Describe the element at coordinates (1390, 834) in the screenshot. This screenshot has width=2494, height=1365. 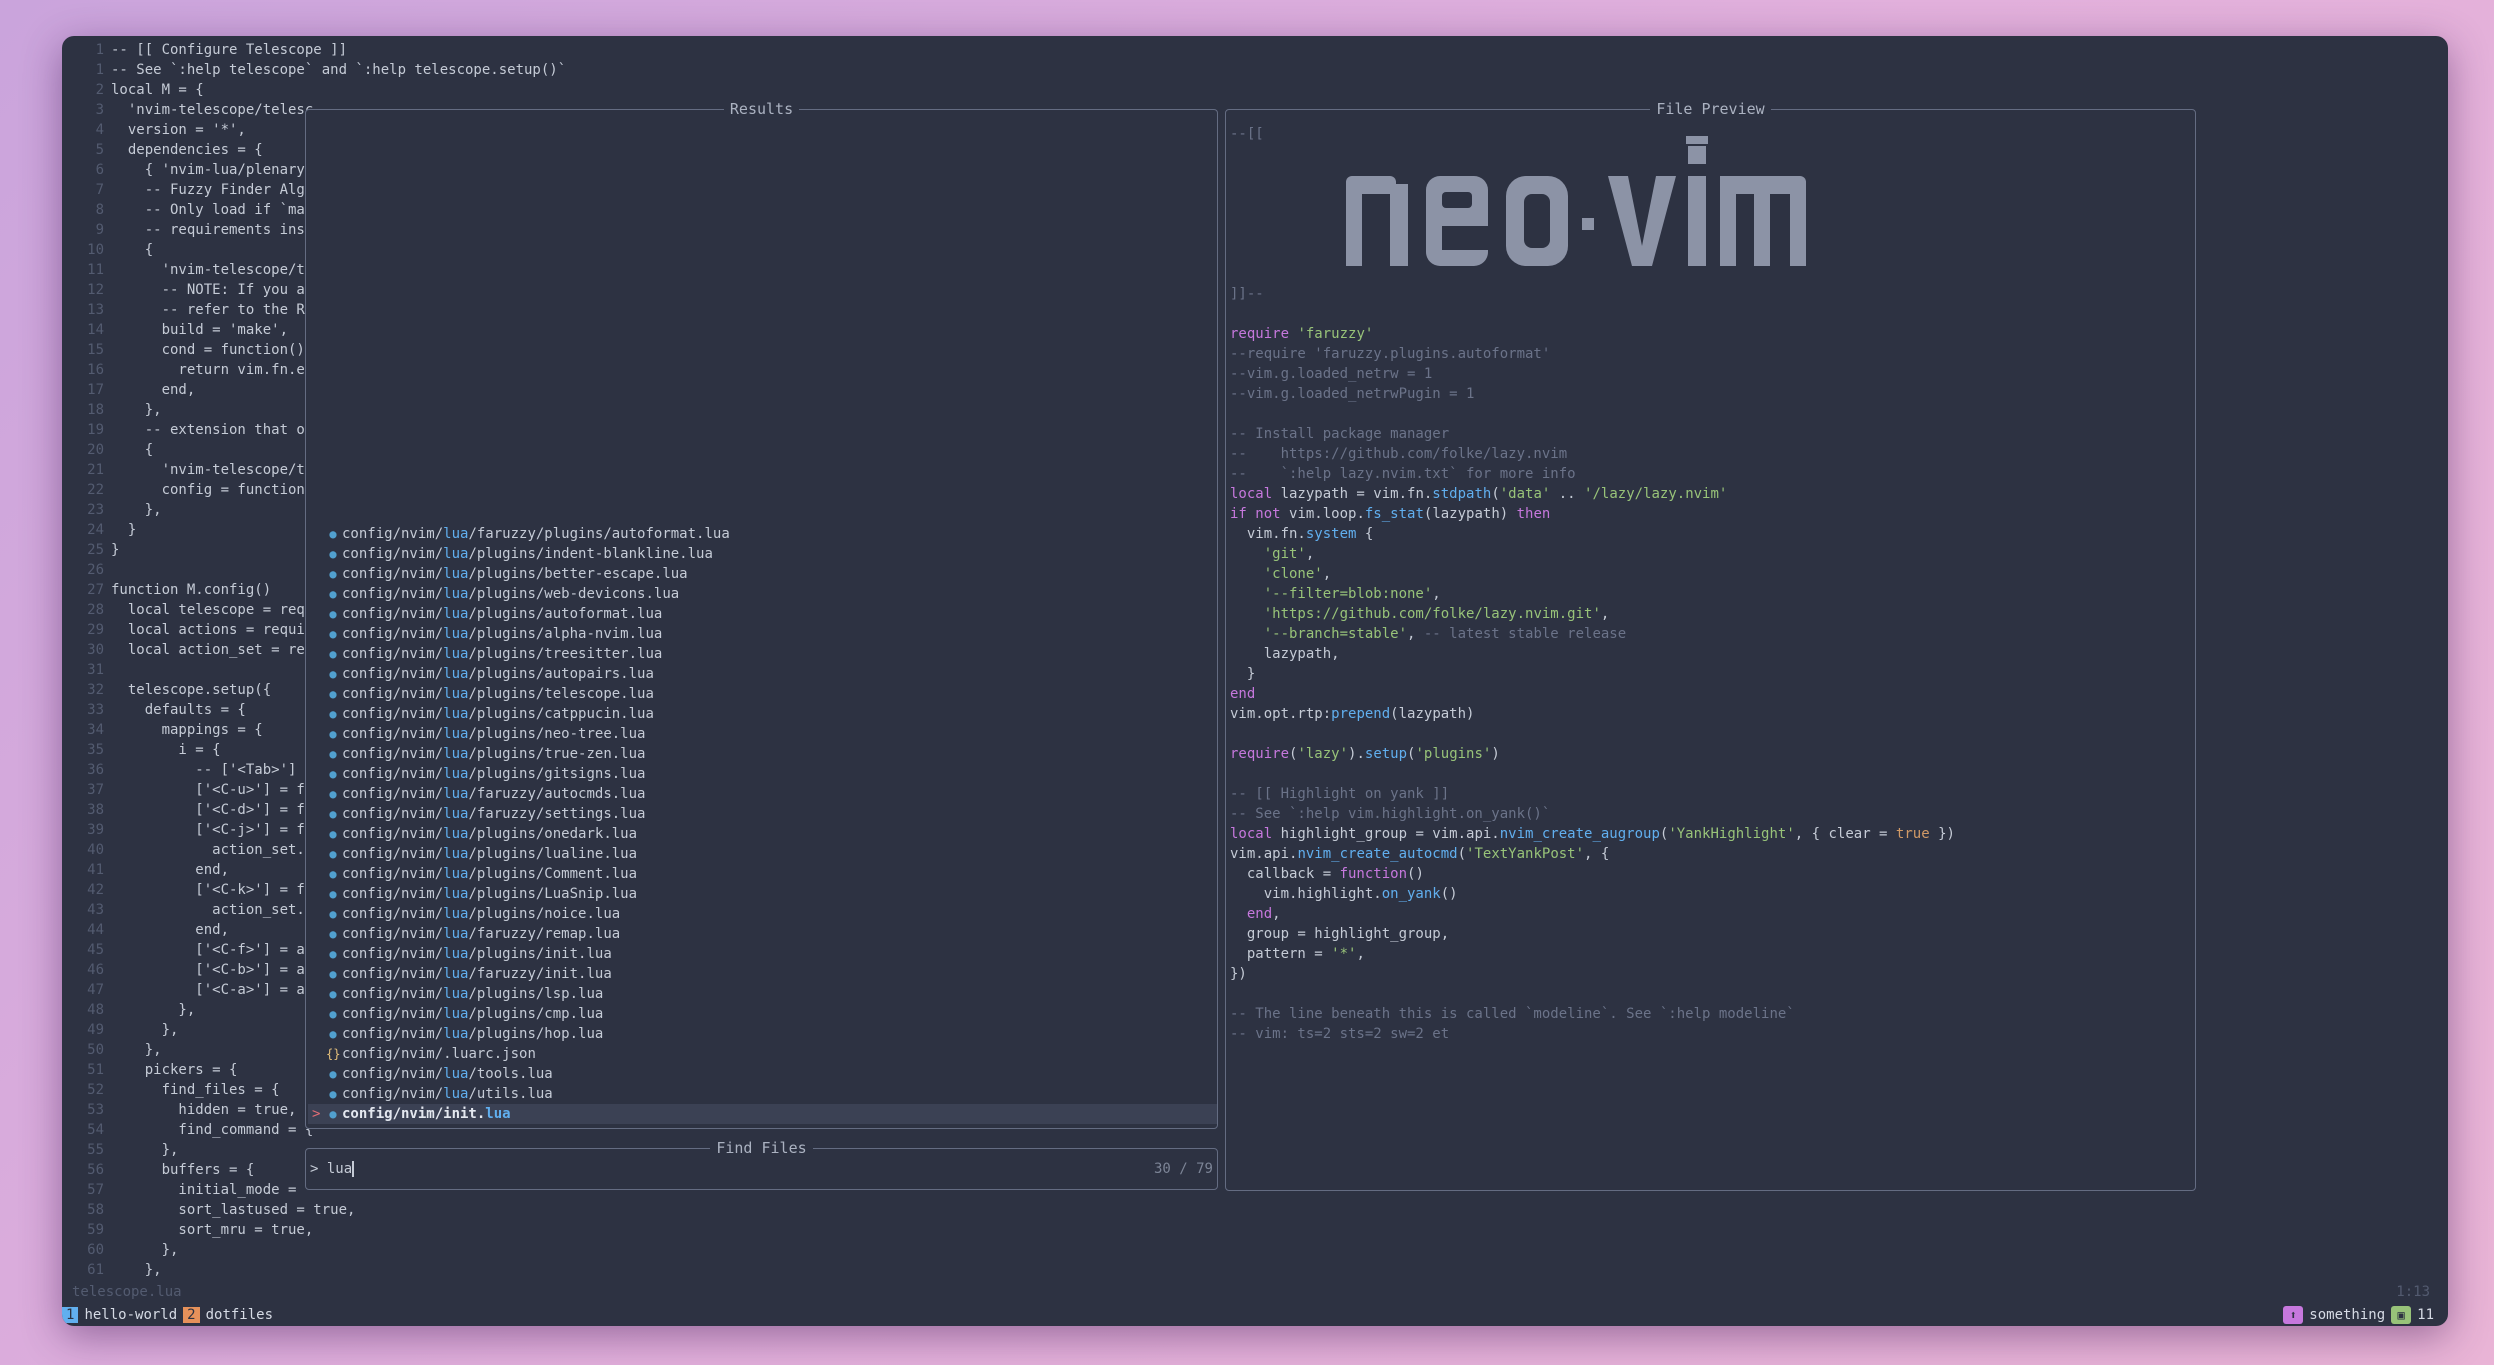
I see `preview-token: highlight_group = vim.api.` at that location.